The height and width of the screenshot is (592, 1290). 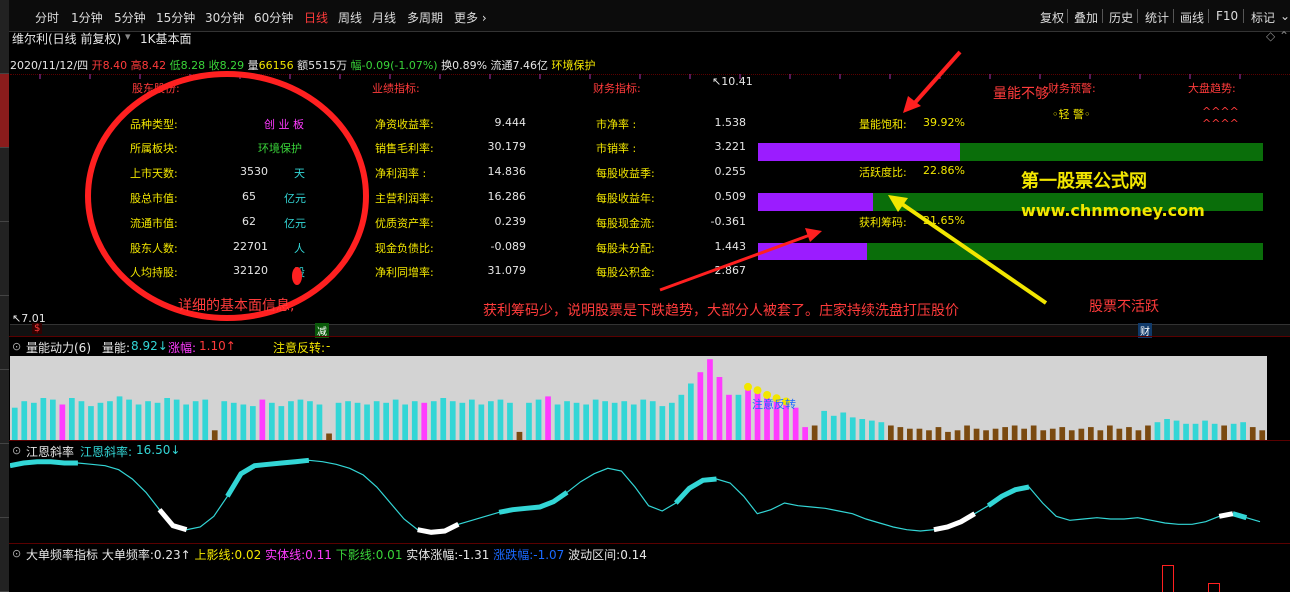 I want to click on f7-value: 0.14, so click(x=633, y=555).